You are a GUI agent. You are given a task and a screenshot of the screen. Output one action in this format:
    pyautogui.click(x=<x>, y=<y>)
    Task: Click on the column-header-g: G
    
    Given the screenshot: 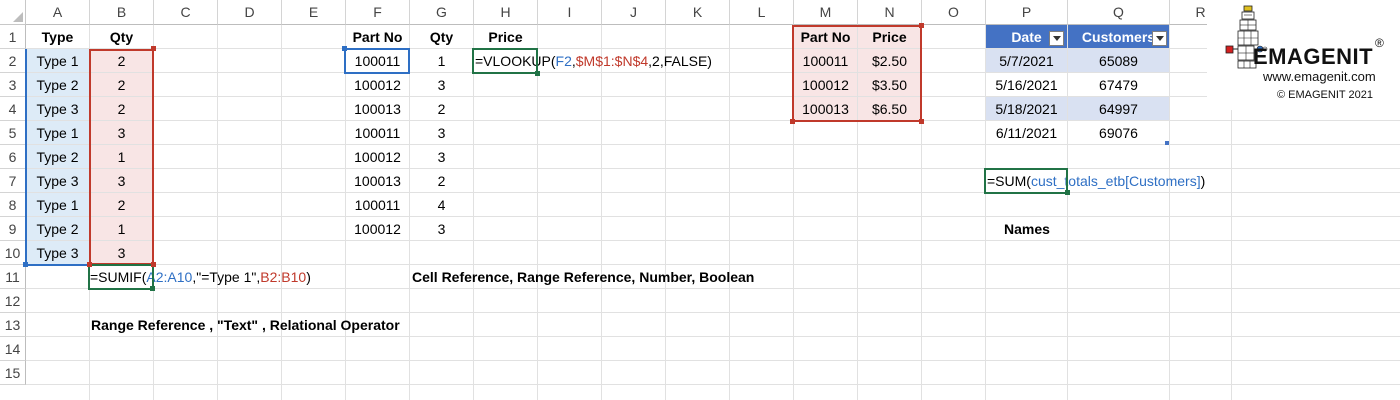 What is the action you would take?
    pyautogui.click(x=442, y=12)
    